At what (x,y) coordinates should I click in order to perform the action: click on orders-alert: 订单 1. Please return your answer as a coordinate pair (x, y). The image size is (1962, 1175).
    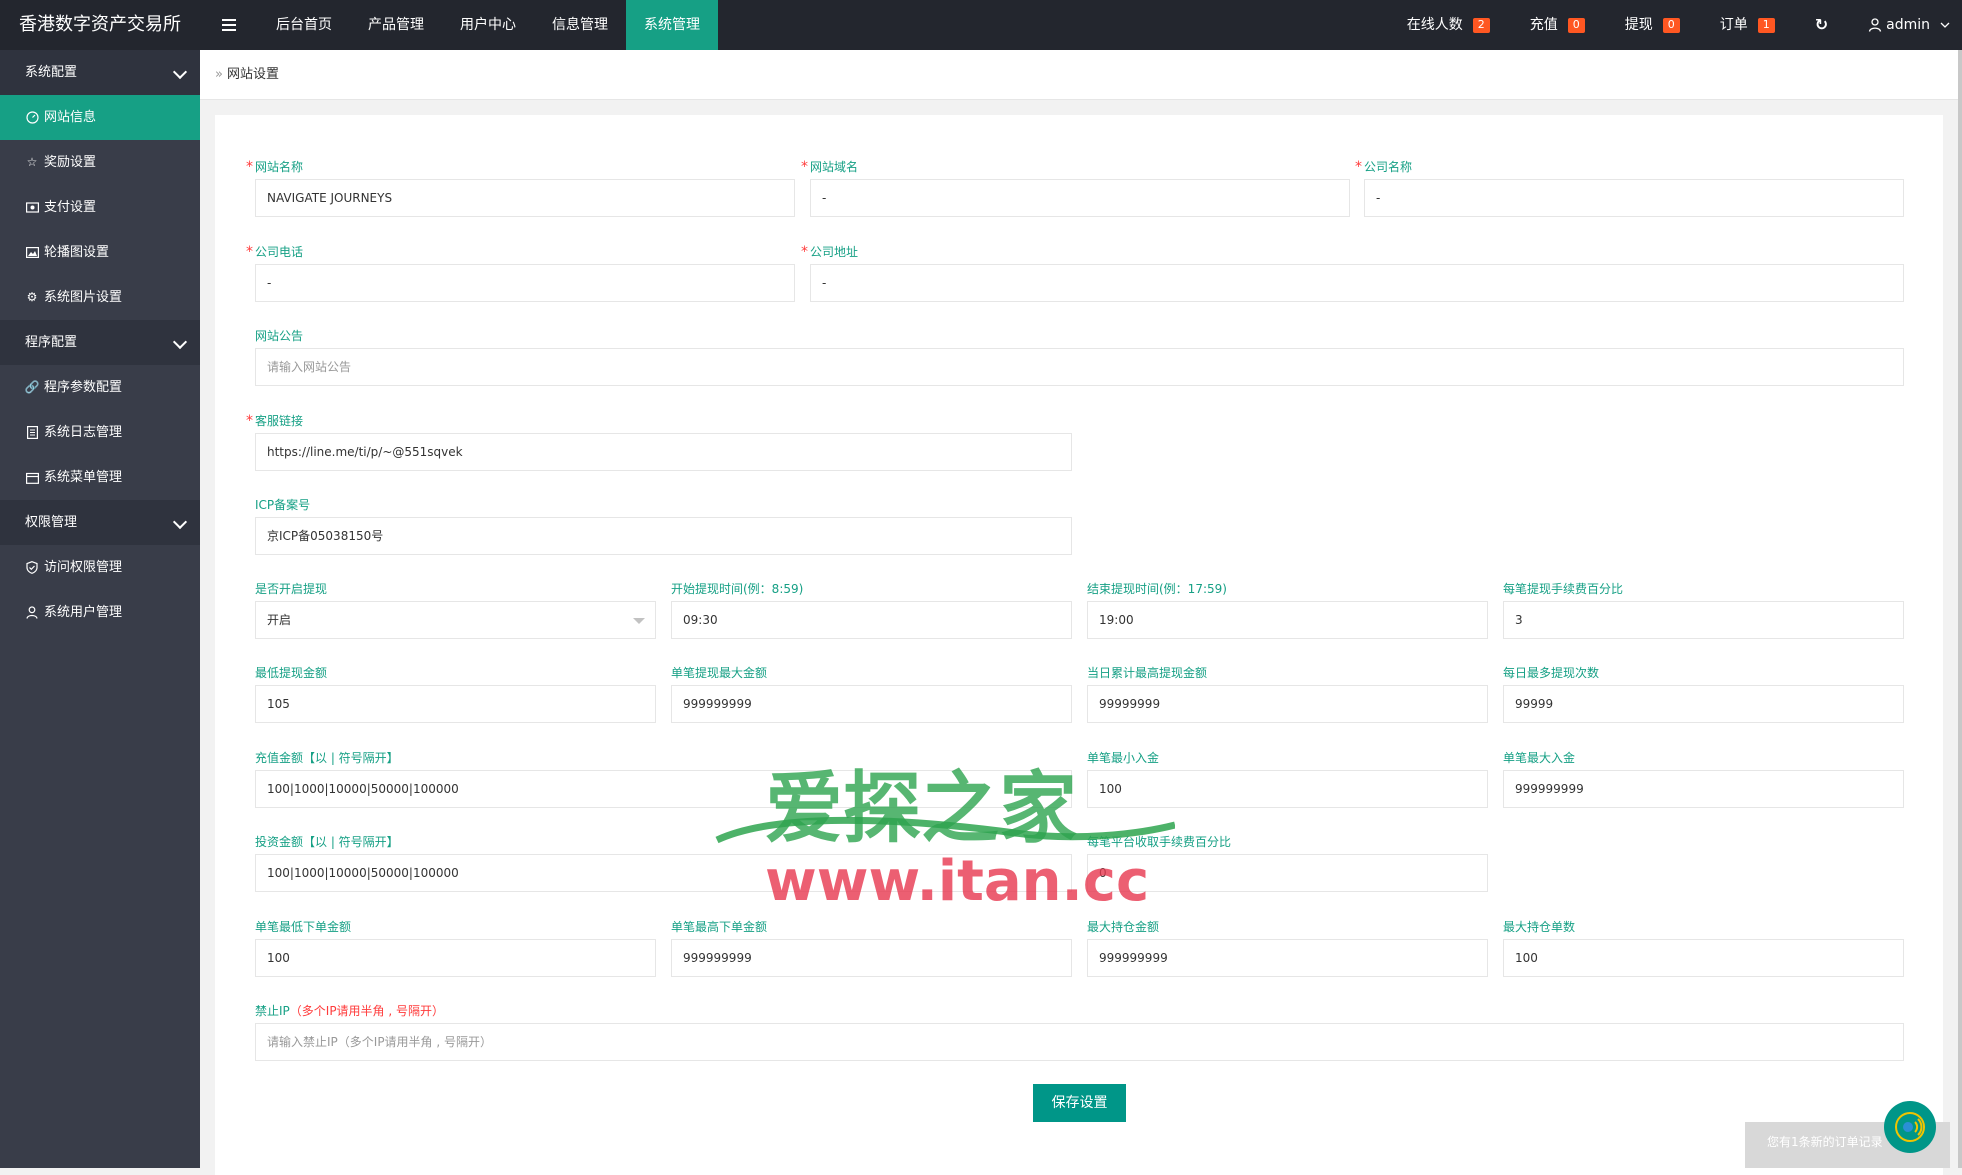
    Looking at the image, I should click on (1747, 25).